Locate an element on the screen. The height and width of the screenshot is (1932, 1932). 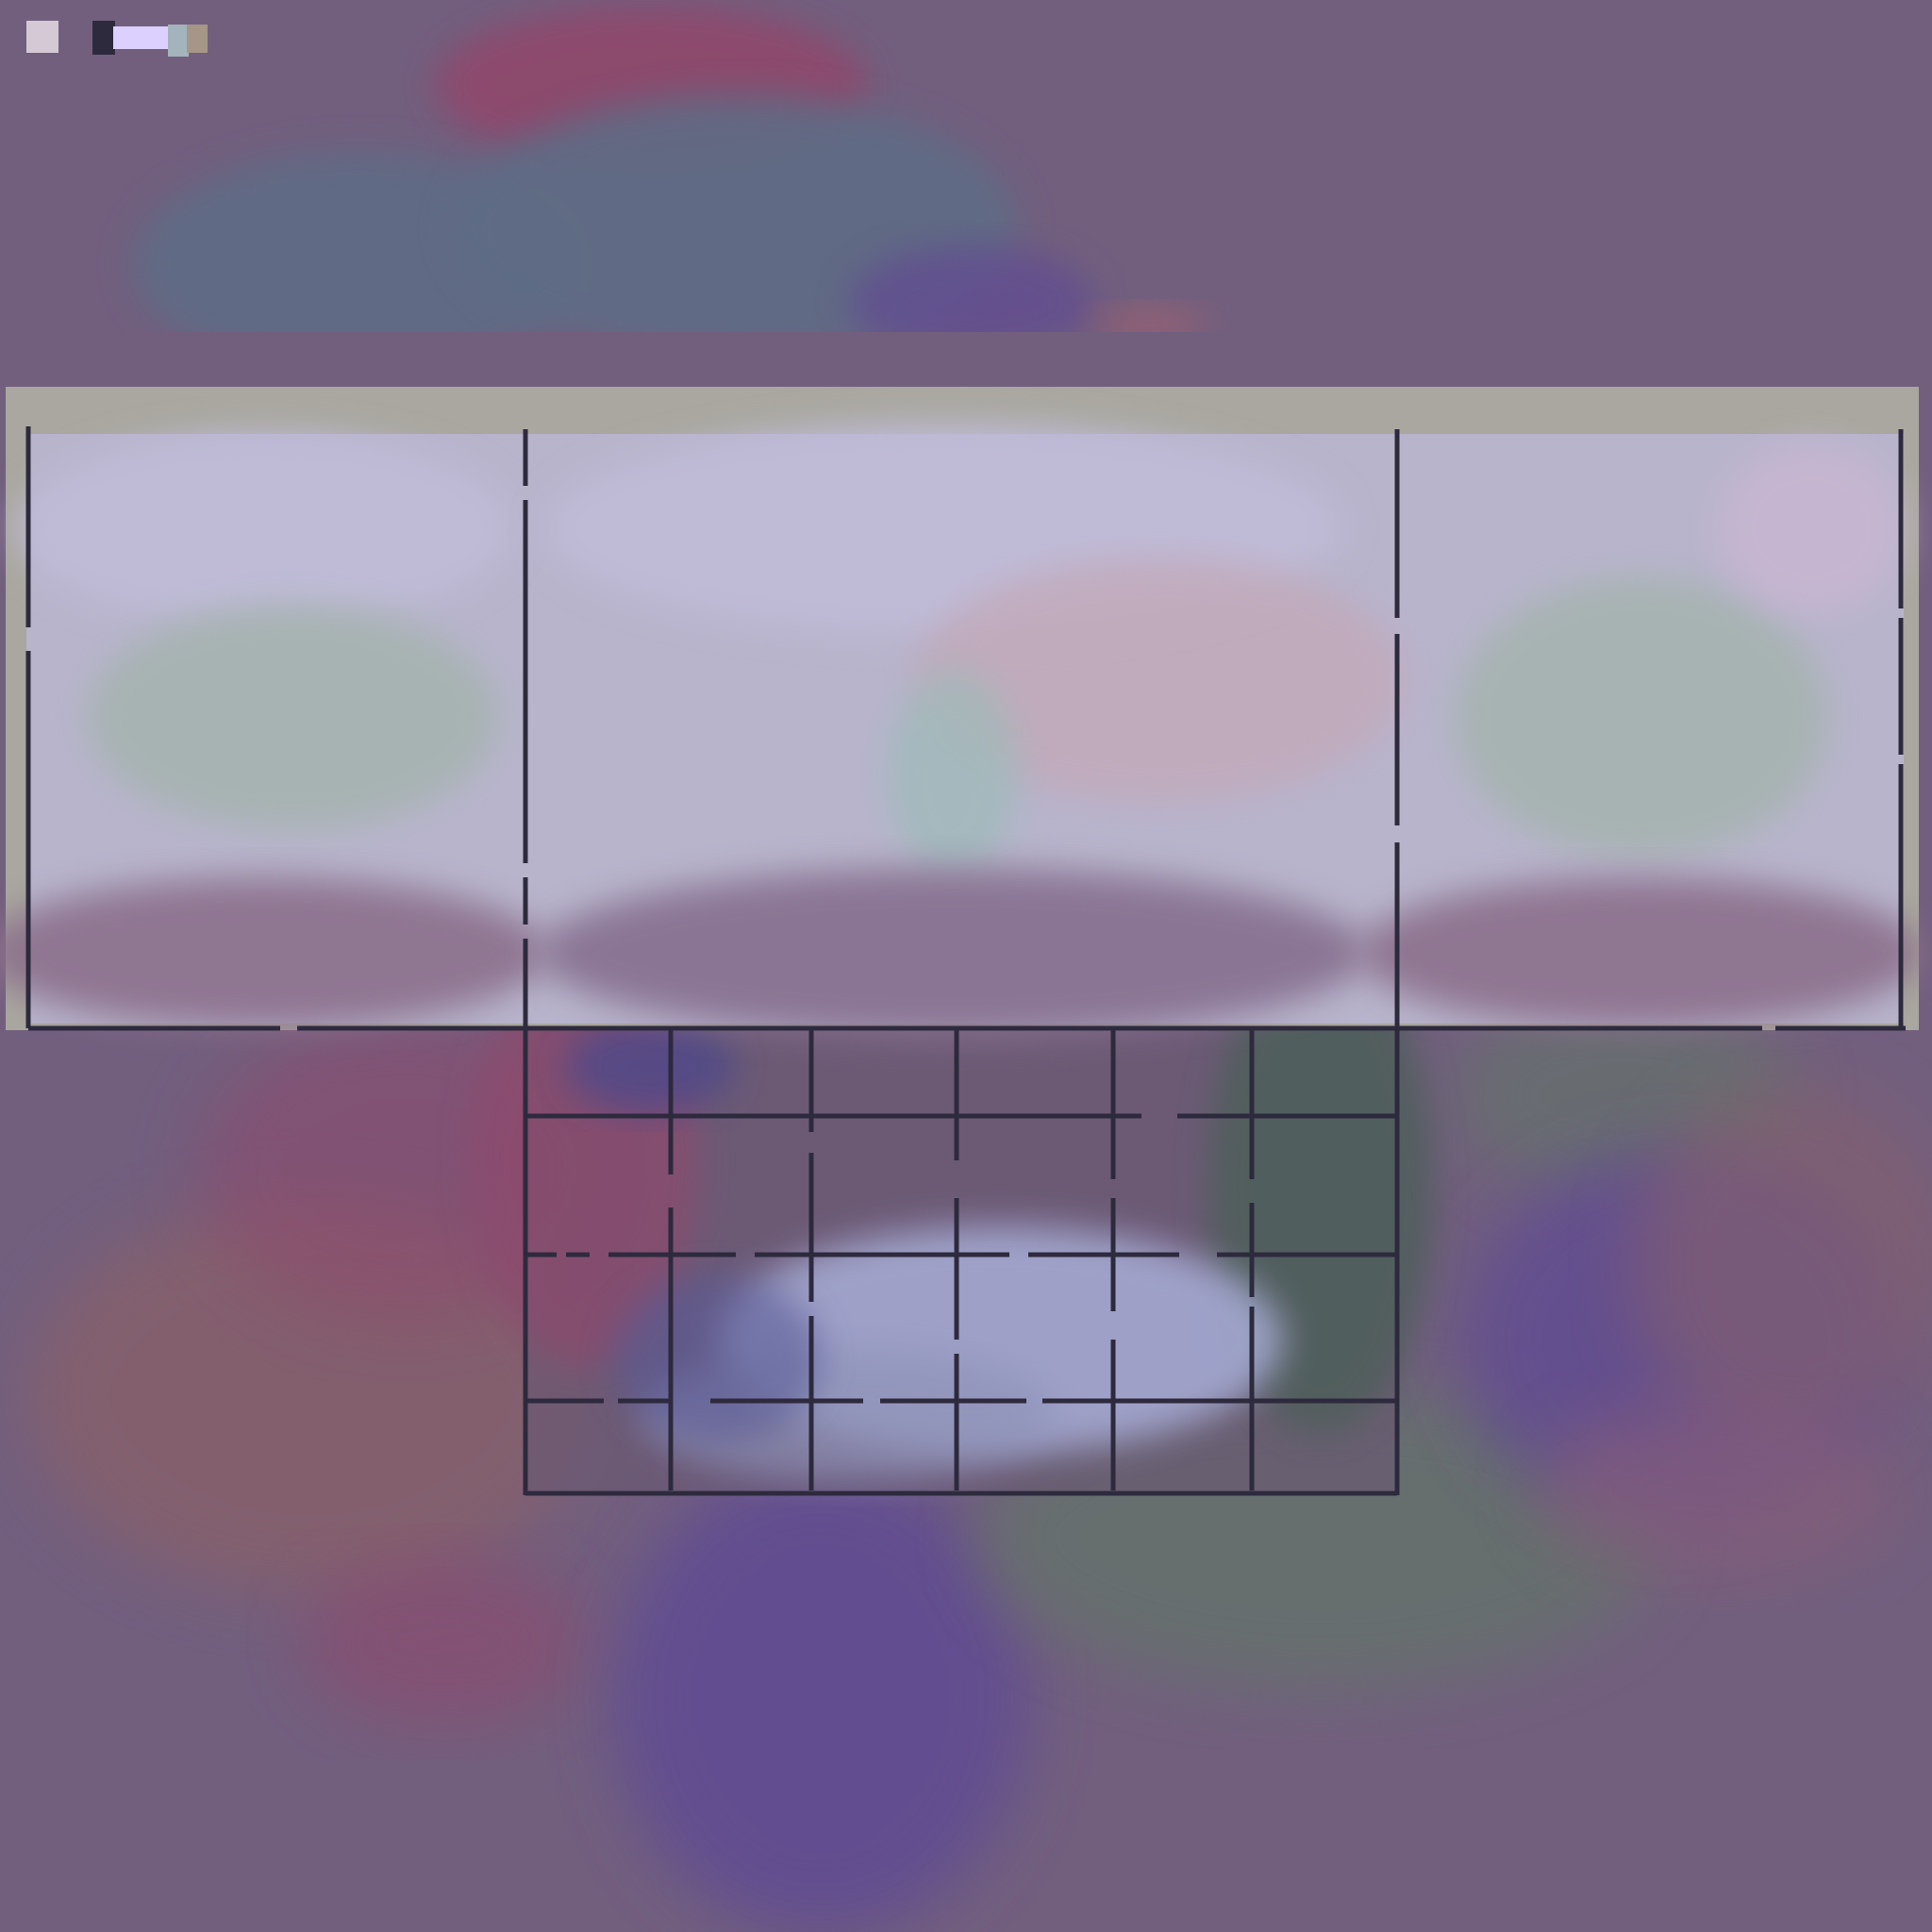
palette-swatch-blue-gray is located at coordinates (179, 41).